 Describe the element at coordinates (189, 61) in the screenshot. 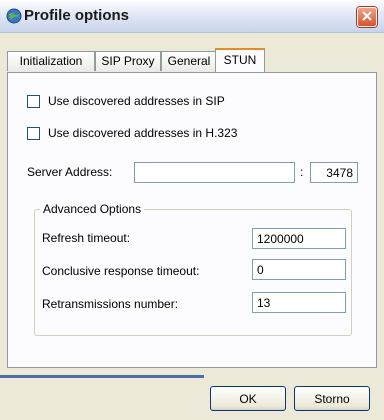

I see `tab-general: General` at that location.